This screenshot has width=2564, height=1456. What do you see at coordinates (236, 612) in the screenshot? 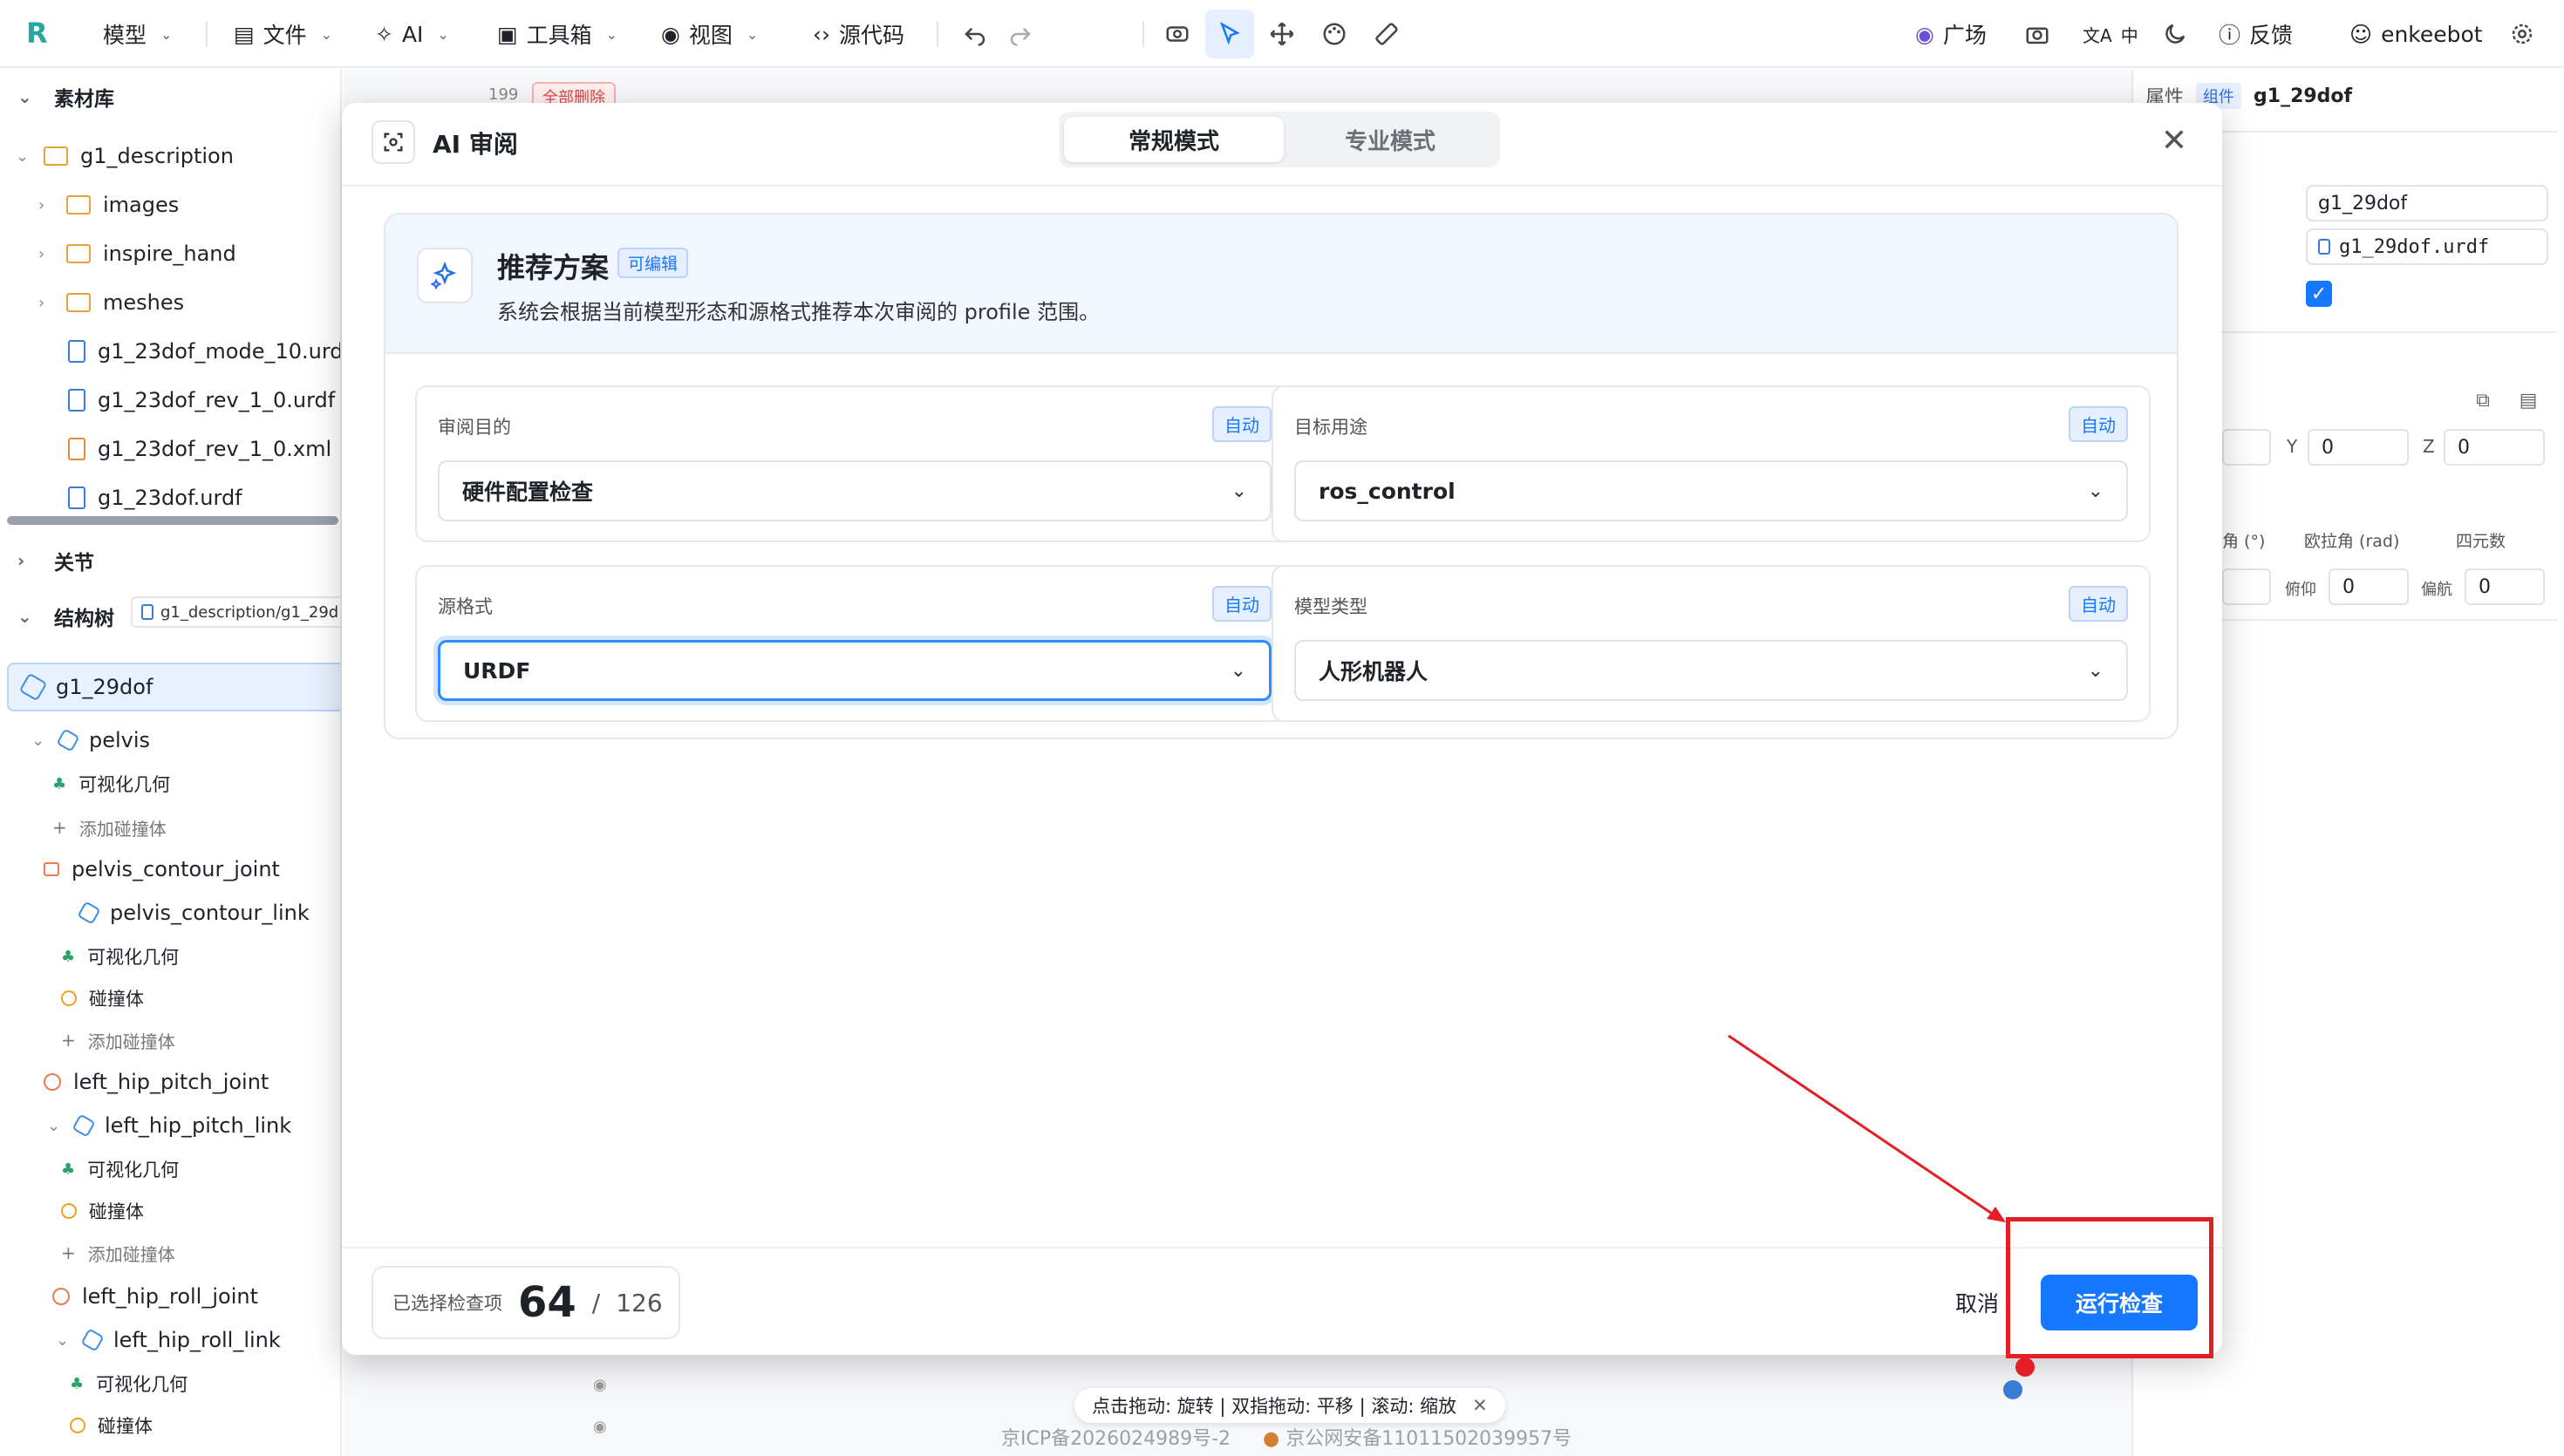
I see `tree-path-chip: g1_description/g1_29d` at bounding box center [236, 612].